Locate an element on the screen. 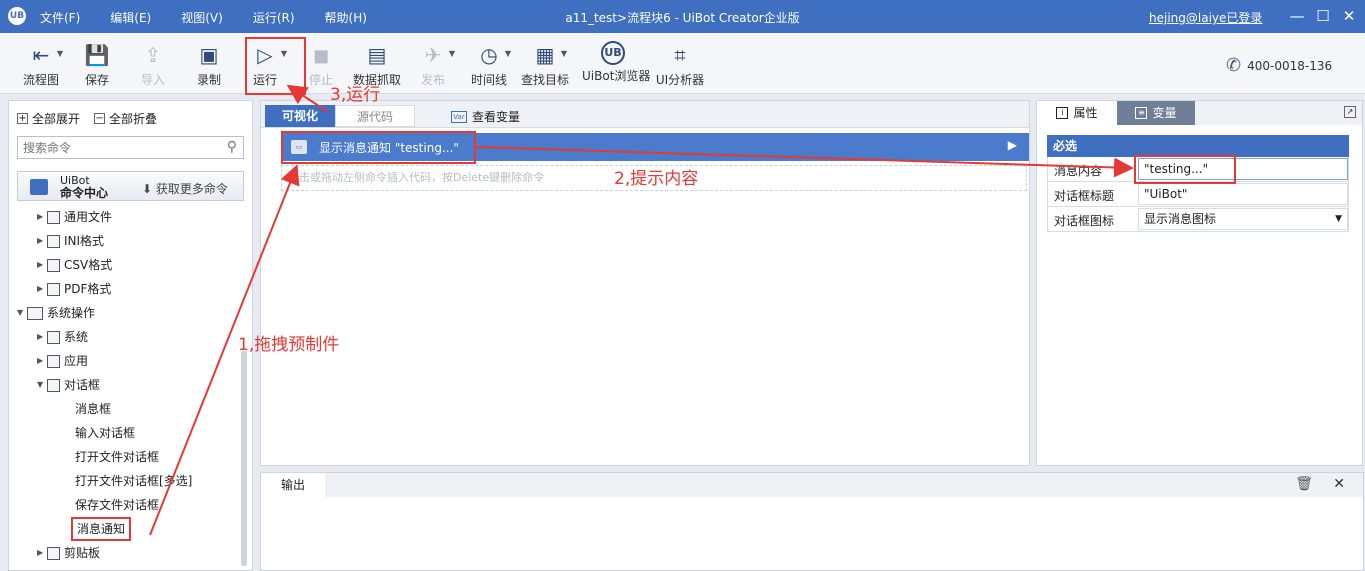 The width and height of the screenshot is (1365, 571). plus-icon: + is located at coordinates (22, 118).